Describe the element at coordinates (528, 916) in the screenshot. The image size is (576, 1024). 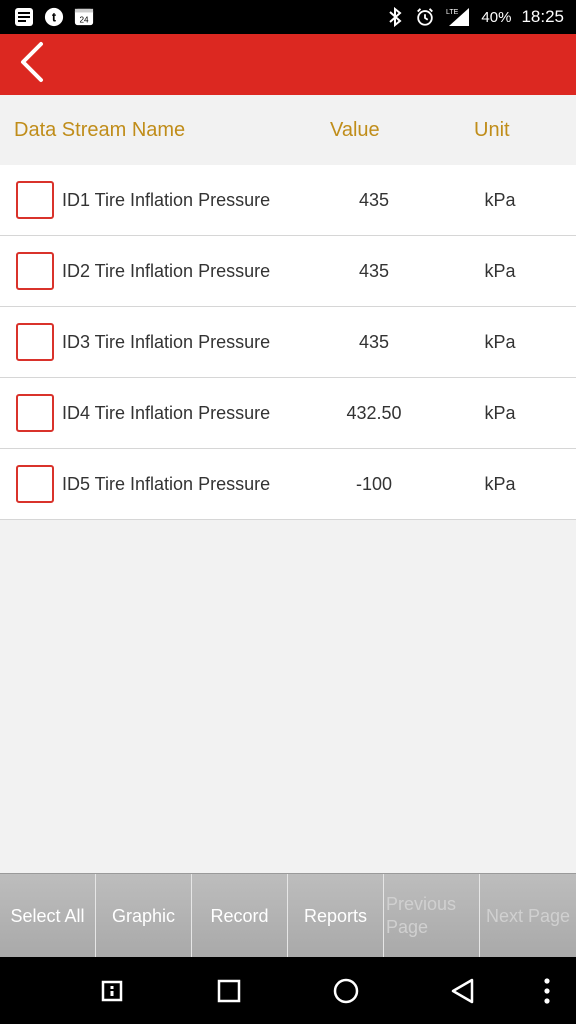
I see `next-page-button: Next Page` at that location.